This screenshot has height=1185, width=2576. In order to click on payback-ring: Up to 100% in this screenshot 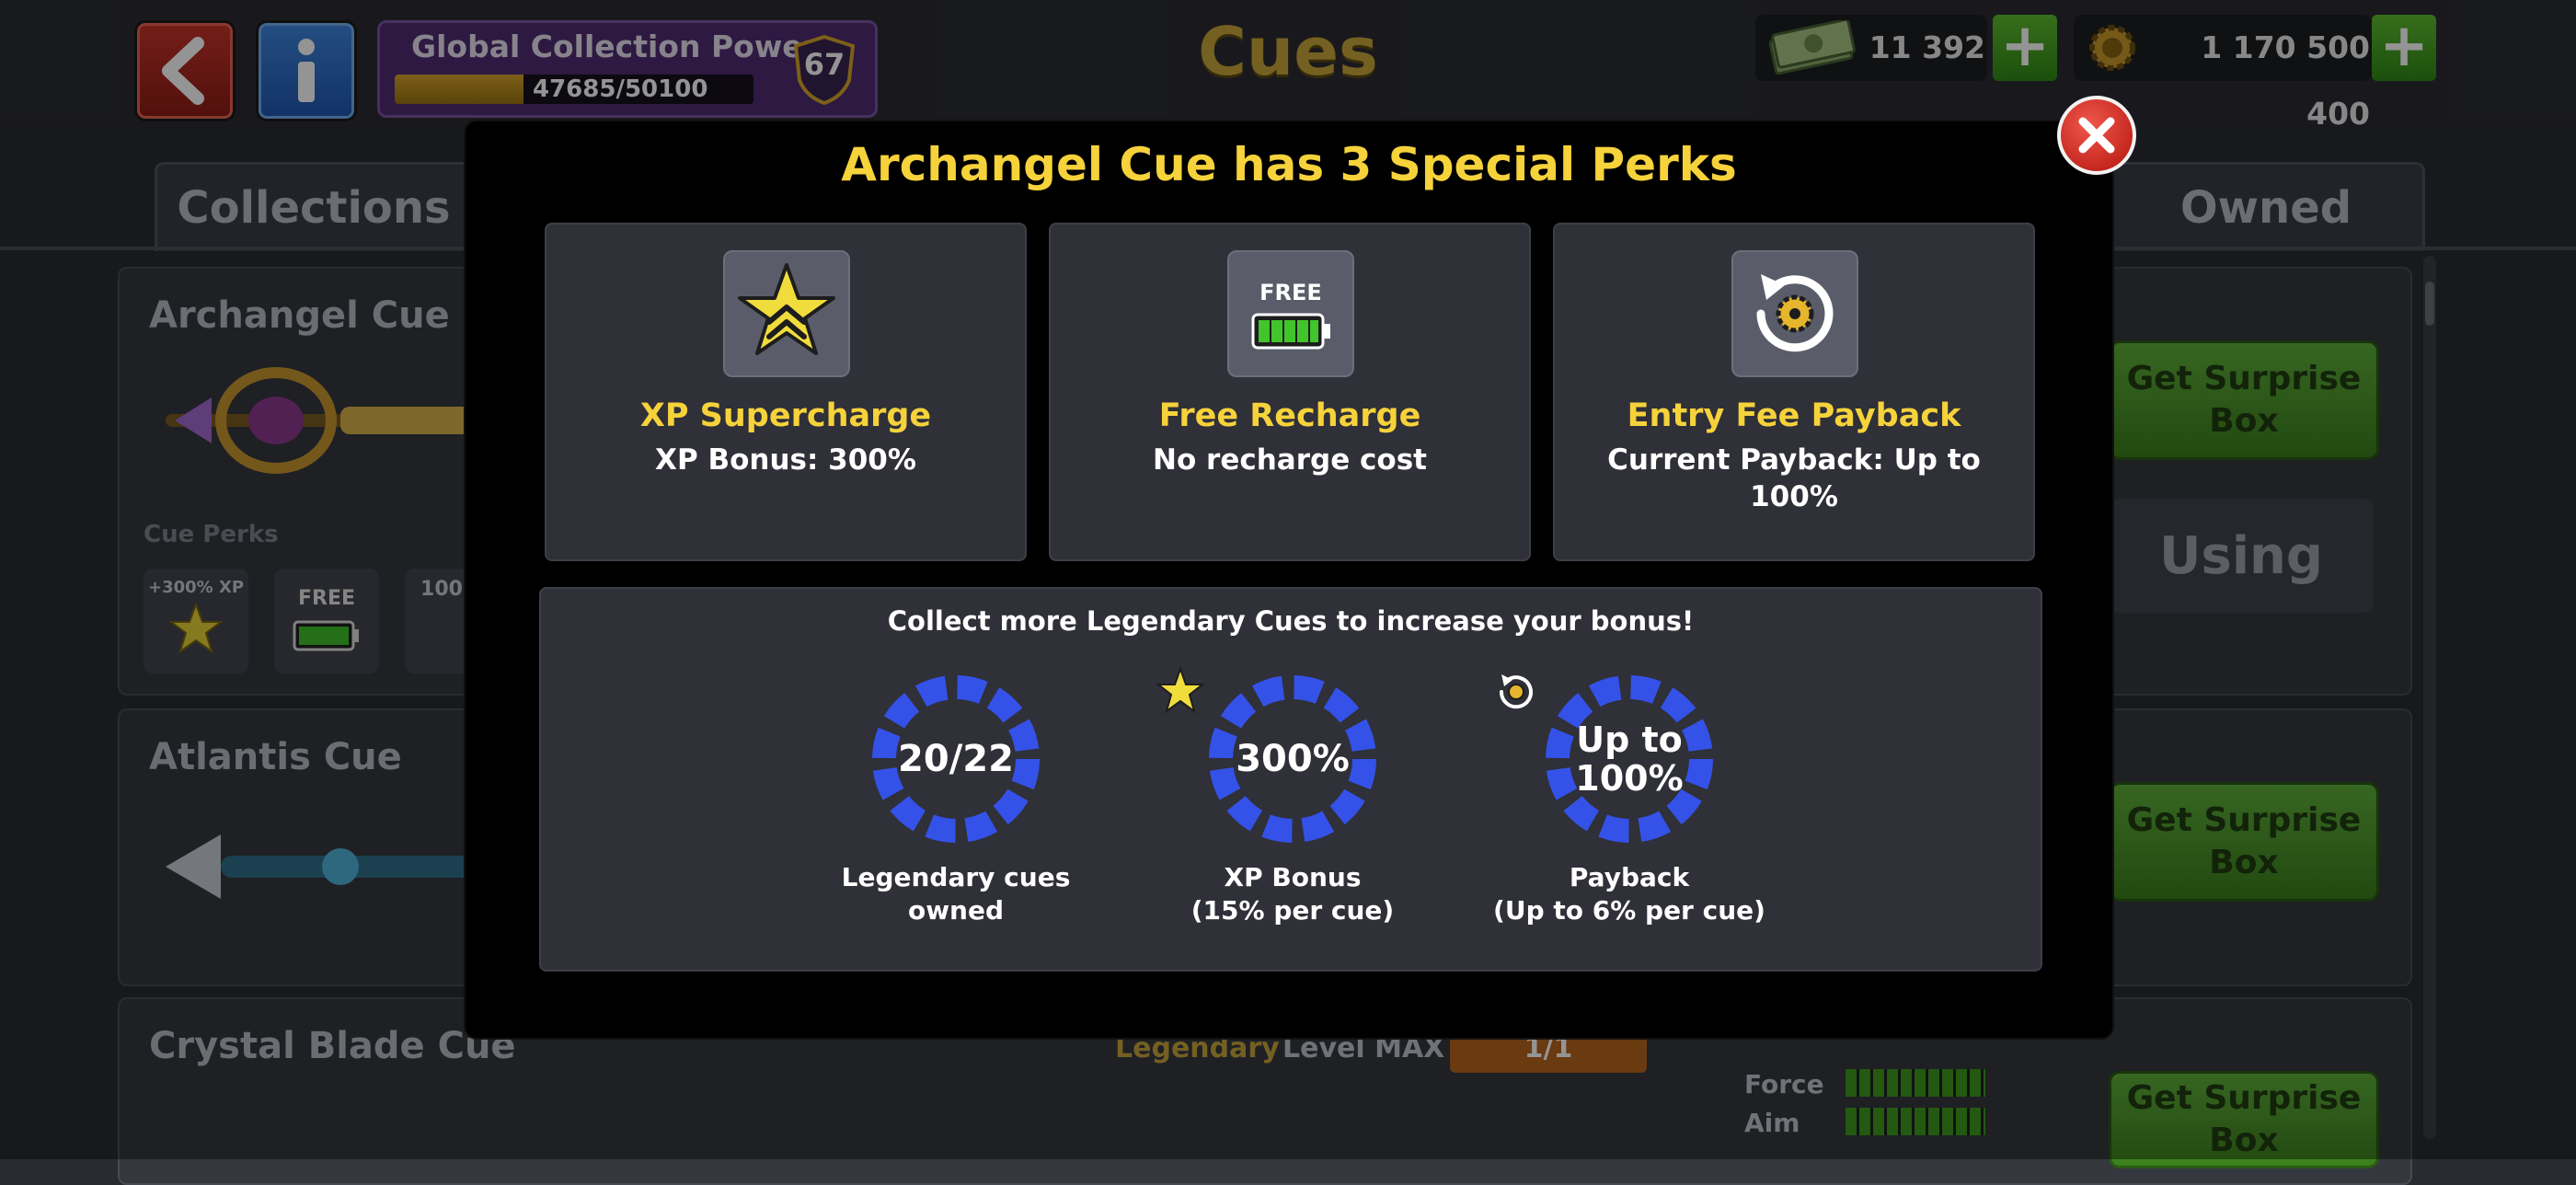, I will do `click(1629, 759)`.